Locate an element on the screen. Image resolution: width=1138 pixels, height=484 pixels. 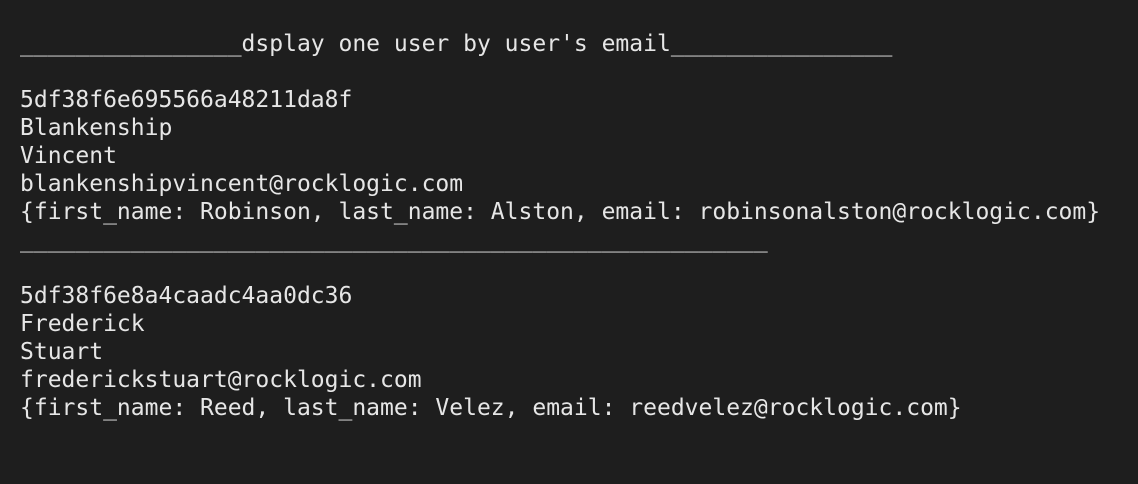
user-last-name: Blankenship is located at coordinates (96, 128).